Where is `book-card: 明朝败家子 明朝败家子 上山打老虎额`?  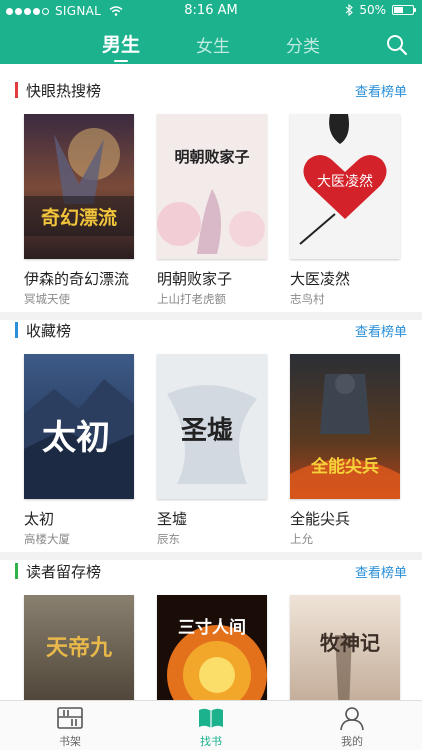
book-card: 明朝败家子 明朝败家子 上山打老虎额 is located at coordinates (212, 210).